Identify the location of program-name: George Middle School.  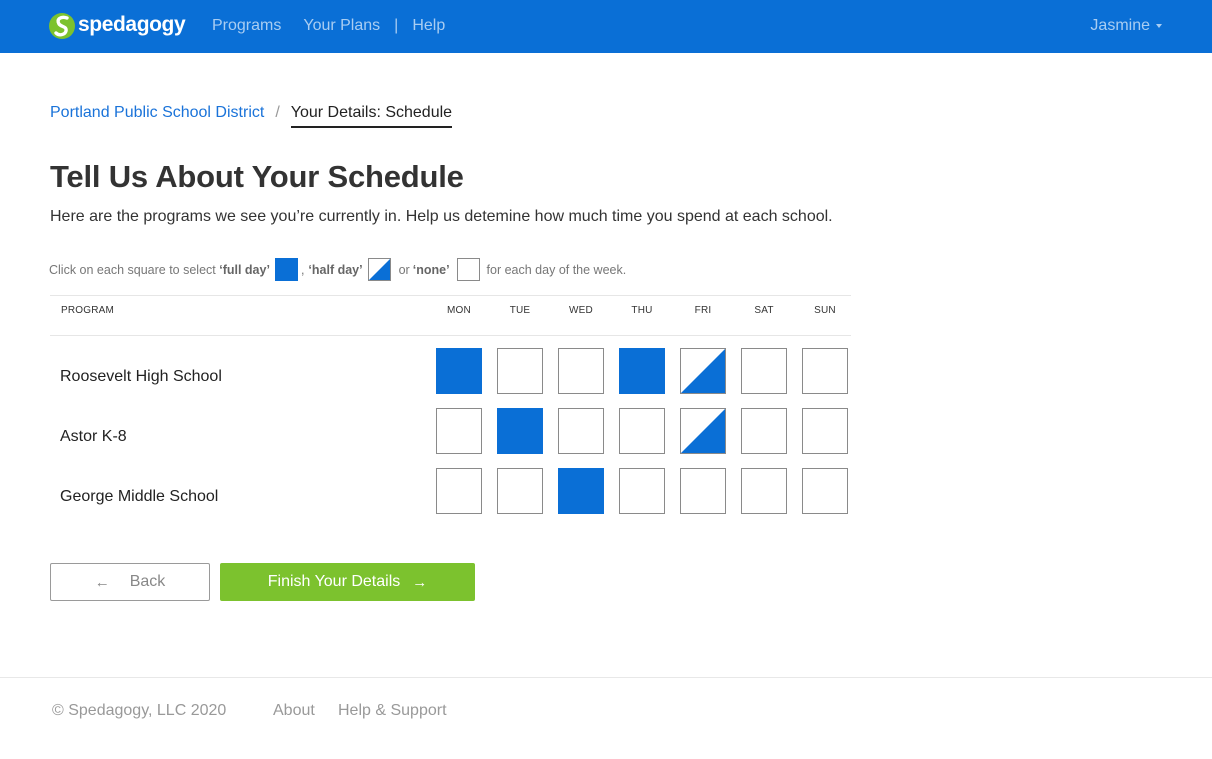
(139, 496).